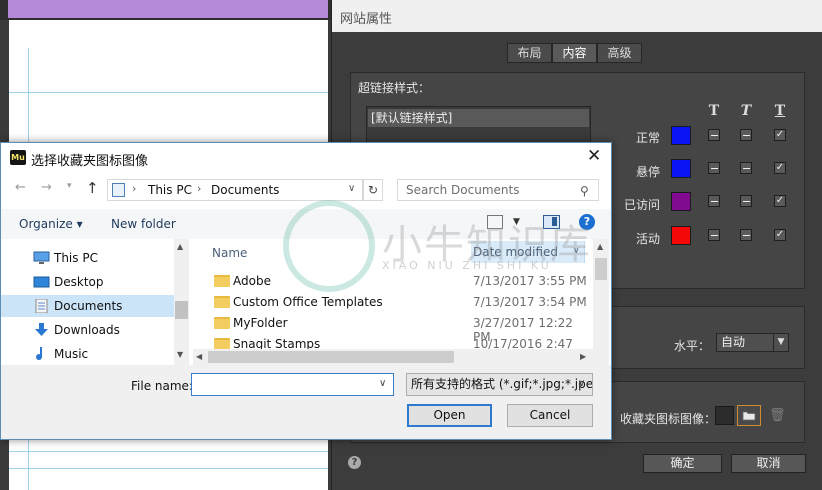 This screenshot has height=490, width=822. Describe the element at coordinates (714, 111) in the screenshot. I see `bold-icon: T` at that location.